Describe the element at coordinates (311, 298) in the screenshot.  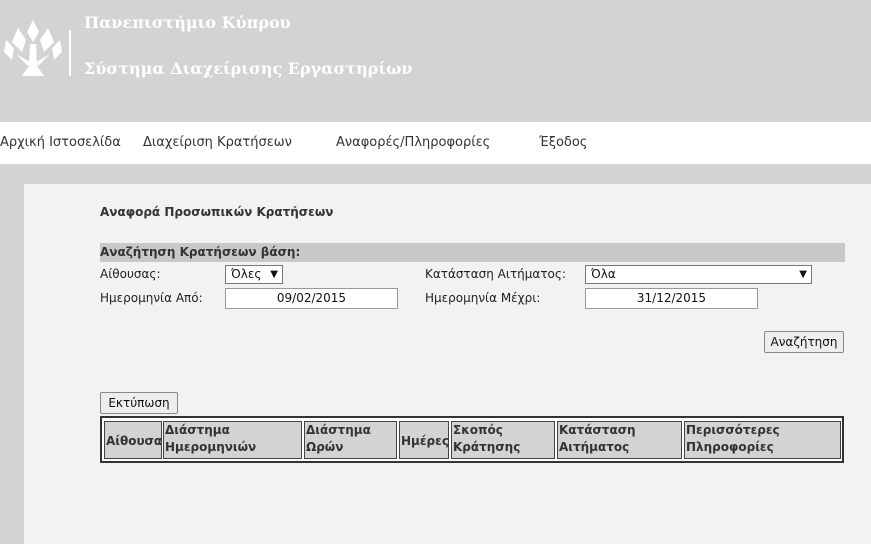
I see `from-date-field: 09/02/2015` at that location.